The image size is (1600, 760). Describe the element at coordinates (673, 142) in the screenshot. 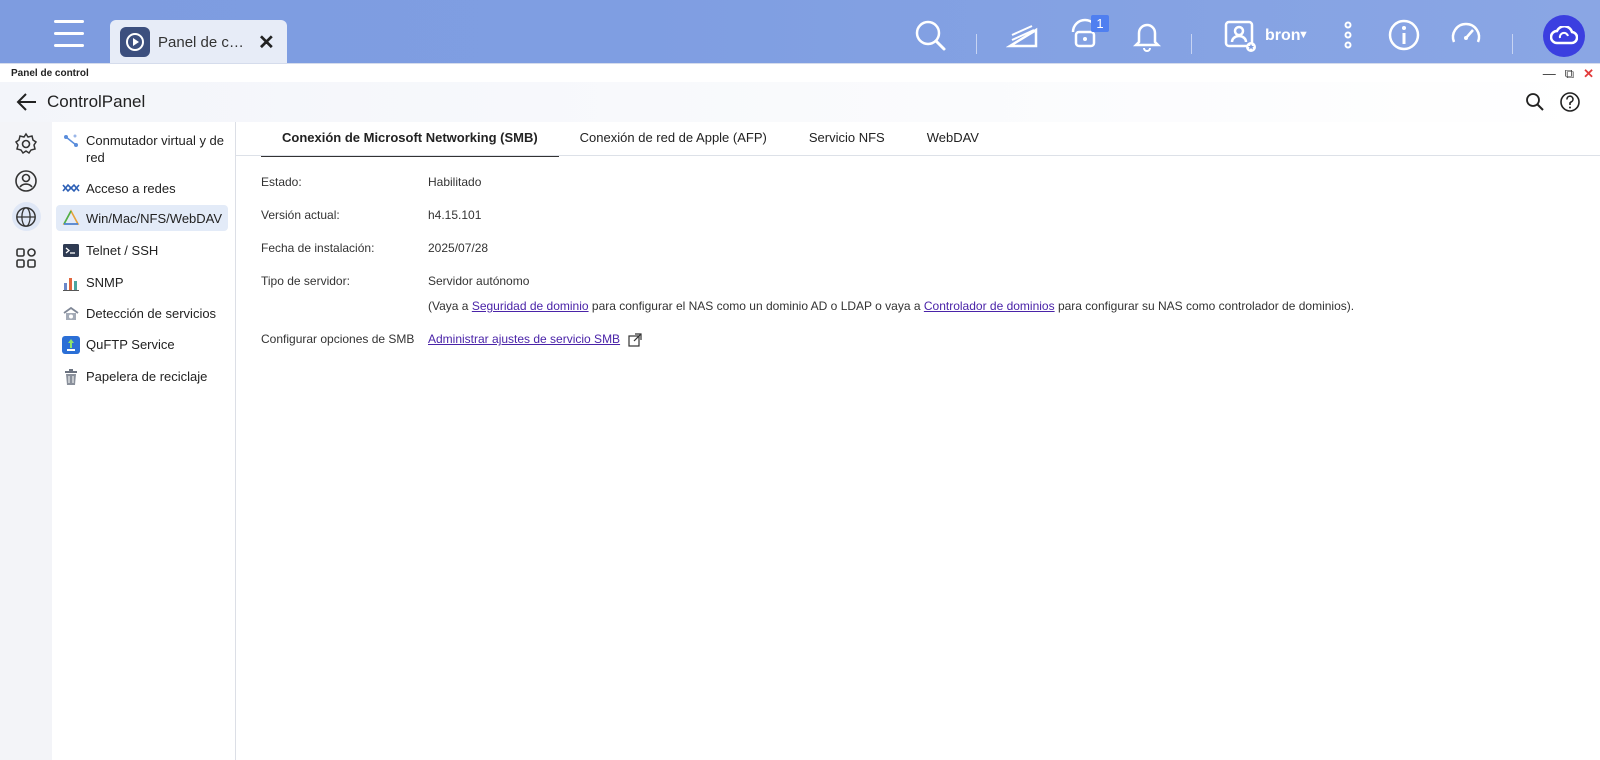

I see `tab-afp: Conexión de red de Apple (AFP)` at that location.